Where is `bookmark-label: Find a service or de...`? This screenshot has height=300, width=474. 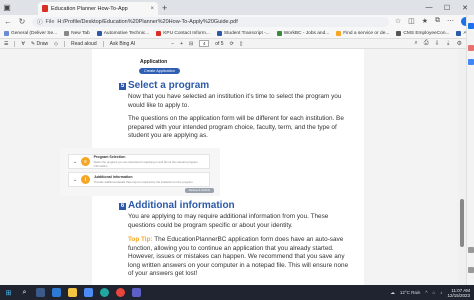
bookmark-label: Find a service or de... is located at coordinates (366, 33).